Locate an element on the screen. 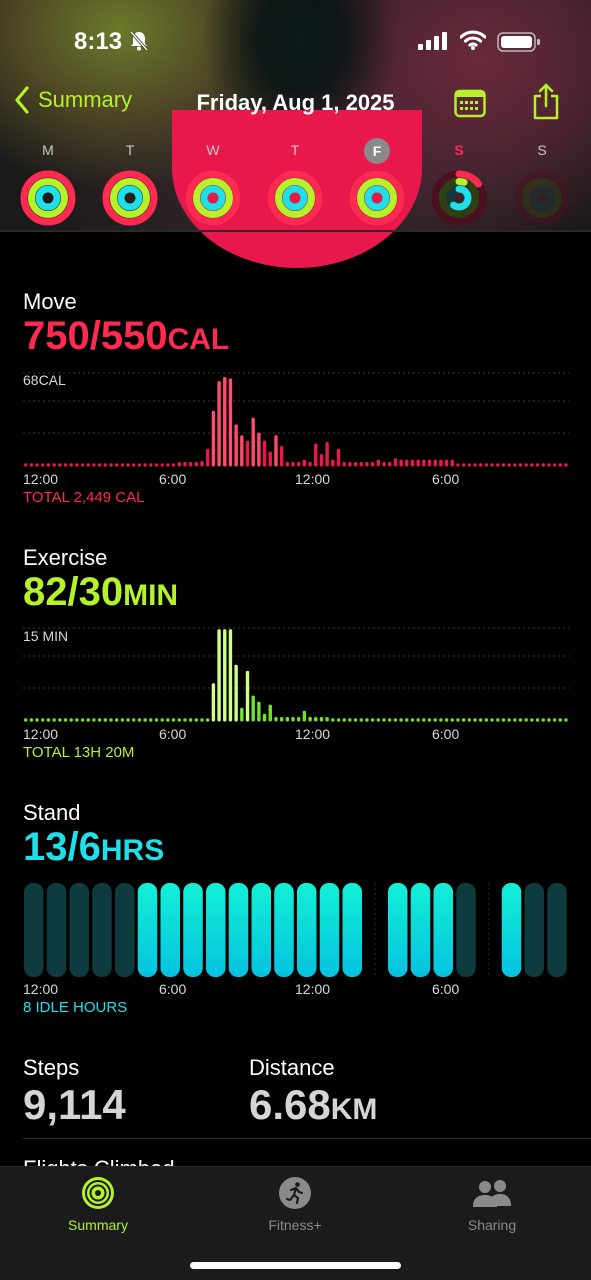 The height and width of the screenshot is (1280, 591). move-tick-0: 12:00 is located at coordinates (41, 479).